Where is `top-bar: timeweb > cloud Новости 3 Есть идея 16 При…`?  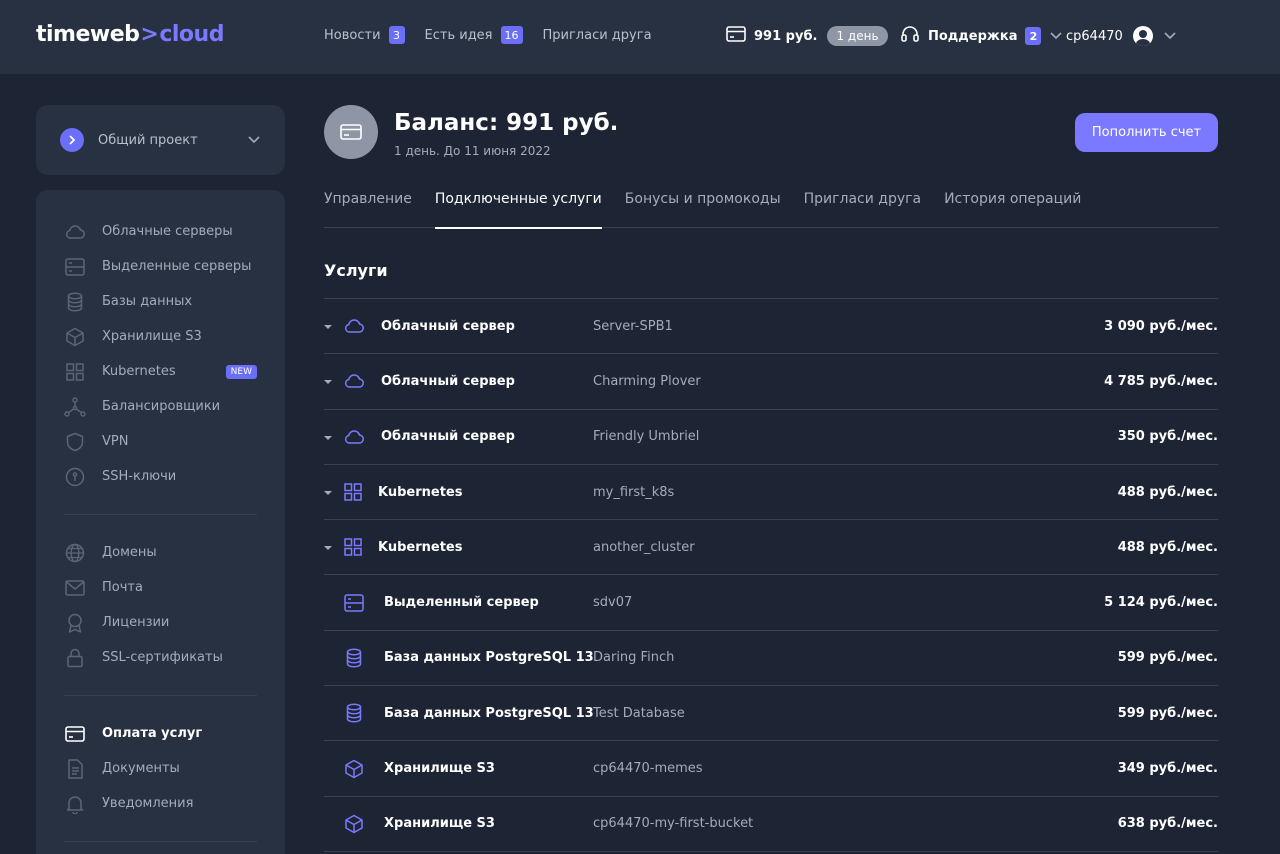 top-bar: timeweb > cloud Новости 3 Есть идея 16 При… is located at coordinates (640, 37).